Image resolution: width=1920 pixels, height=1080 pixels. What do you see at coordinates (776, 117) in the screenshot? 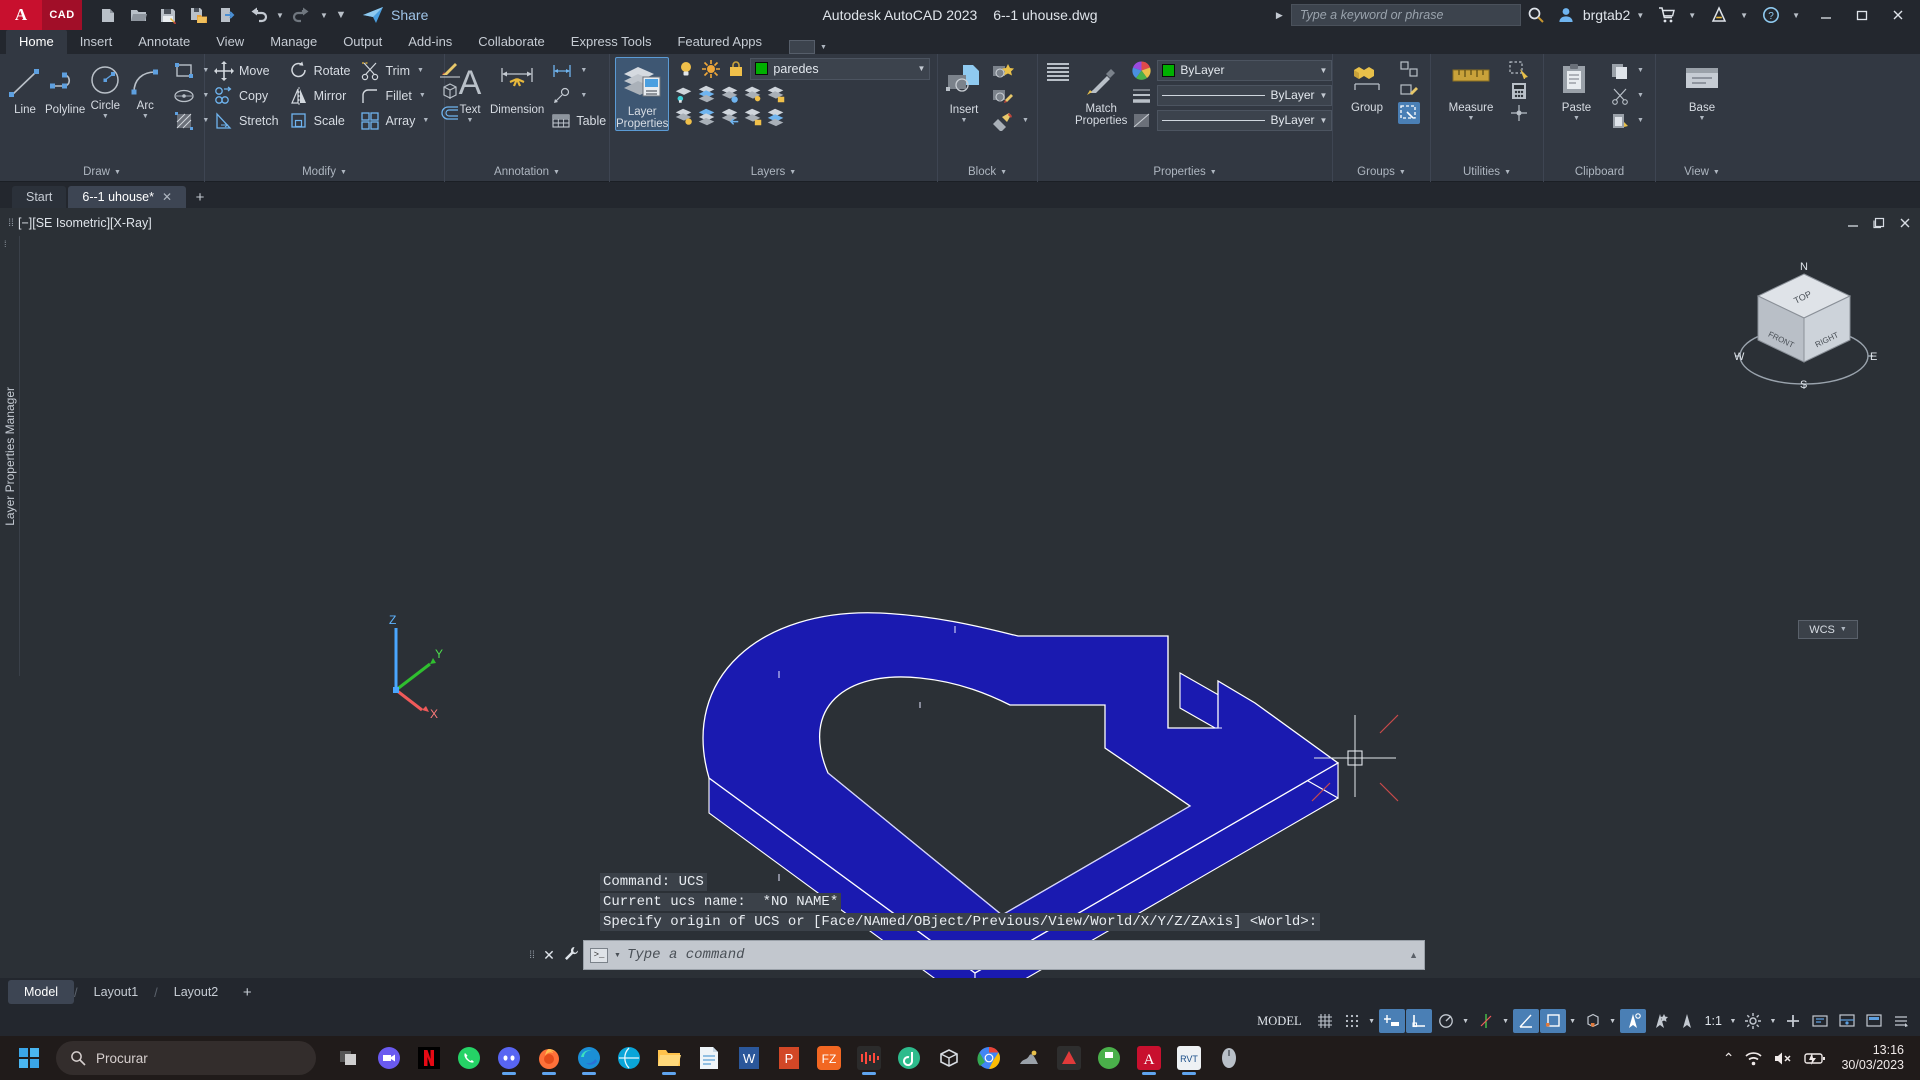
I see `layer-merge-icon` at bounding box center [776, 117].